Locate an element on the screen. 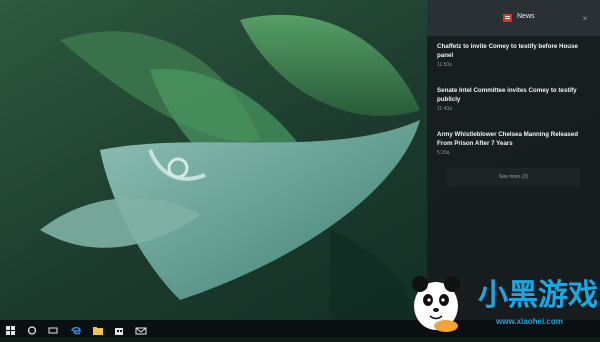 The height and width of the screenshot is (342, 600). watermark-url: www.xiaohei.com is located at coordinates (529, 321).